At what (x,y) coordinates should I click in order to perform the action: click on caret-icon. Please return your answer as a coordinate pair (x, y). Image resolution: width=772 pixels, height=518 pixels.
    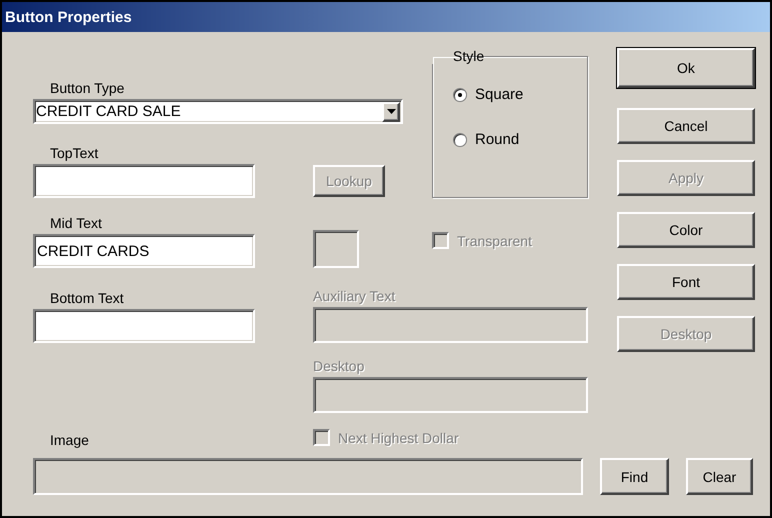
    Looking at the image, I should click on (391, 111).